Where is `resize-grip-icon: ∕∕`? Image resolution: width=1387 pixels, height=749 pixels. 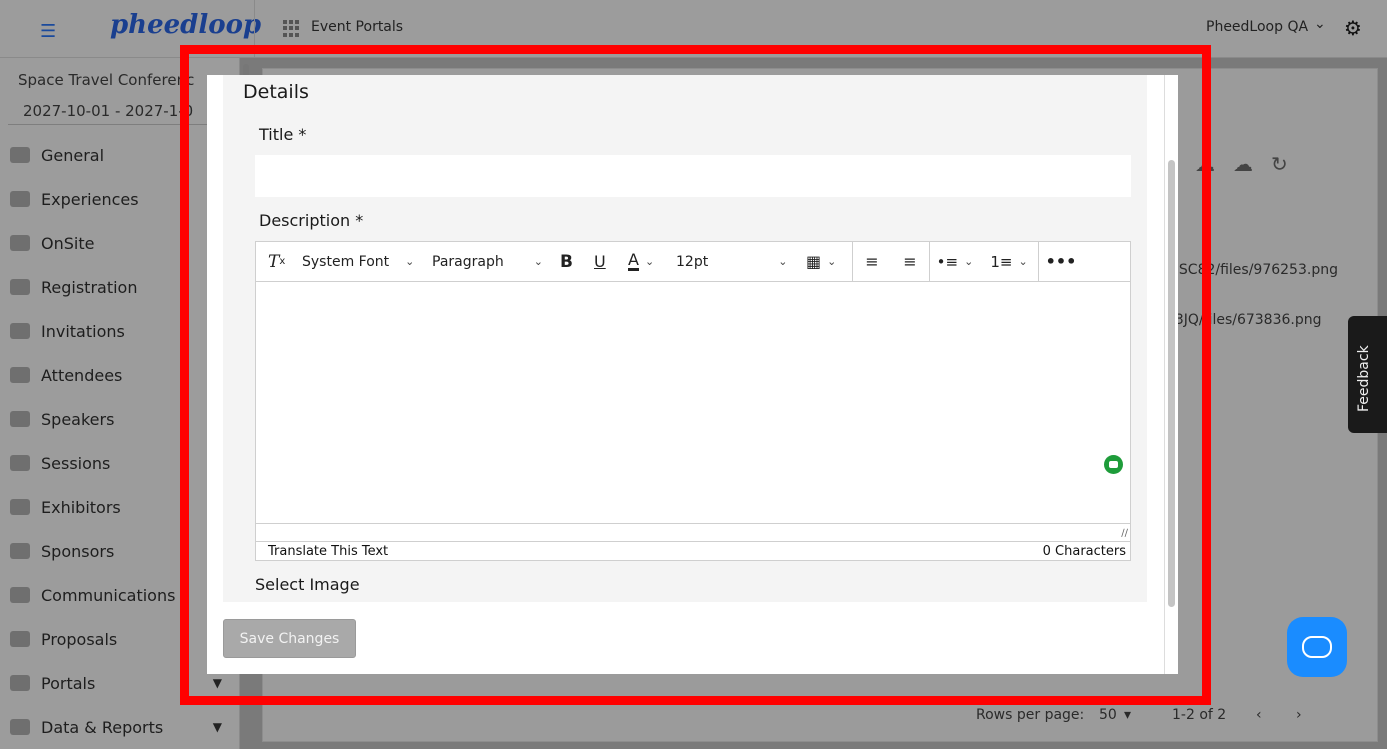
resize-grip-icon: ∕∕ is located at coordinates (1124, 533).